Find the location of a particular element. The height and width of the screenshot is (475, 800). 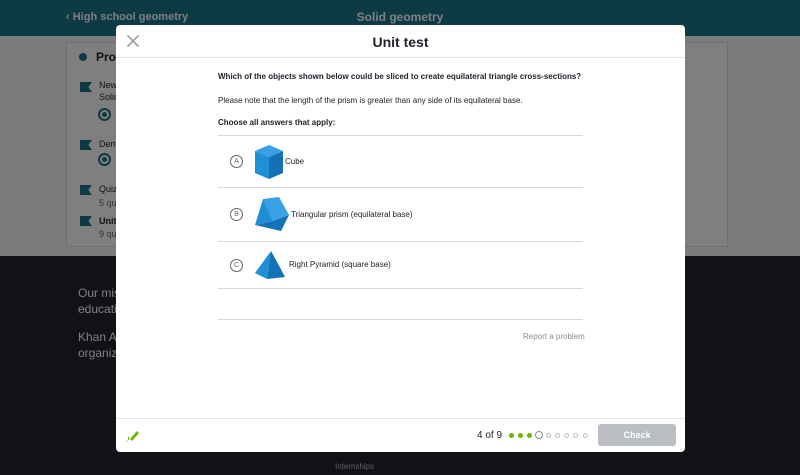

triangular-prism-image is located at coordinates (272, 214).